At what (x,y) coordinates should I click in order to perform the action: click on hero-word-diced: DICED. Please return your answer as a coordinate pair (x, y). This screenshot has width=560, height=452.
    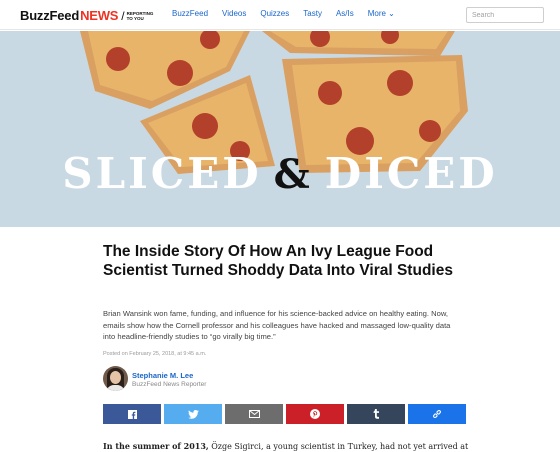
    Looking at the image, I should click on (411, 173).